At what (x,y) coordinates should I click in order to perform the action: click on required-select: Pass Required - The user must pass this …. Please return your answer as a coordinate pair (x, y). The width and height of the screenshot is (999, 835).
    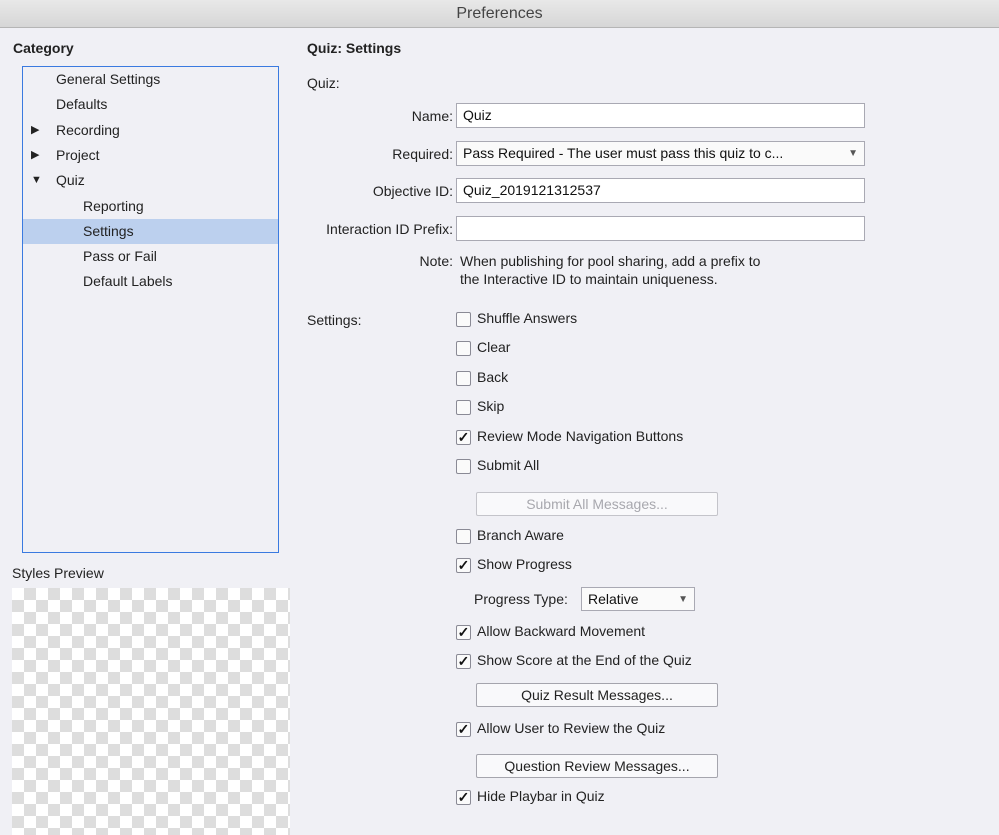
    Looking at the image, I should click on (660, 153).